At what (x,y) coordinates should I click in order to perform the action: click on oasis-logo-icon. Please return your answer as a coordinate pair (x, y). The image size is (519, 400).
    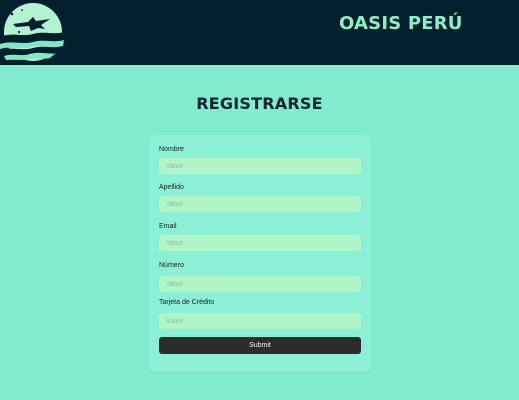
    Looking at the image, I should click on (33, 33).